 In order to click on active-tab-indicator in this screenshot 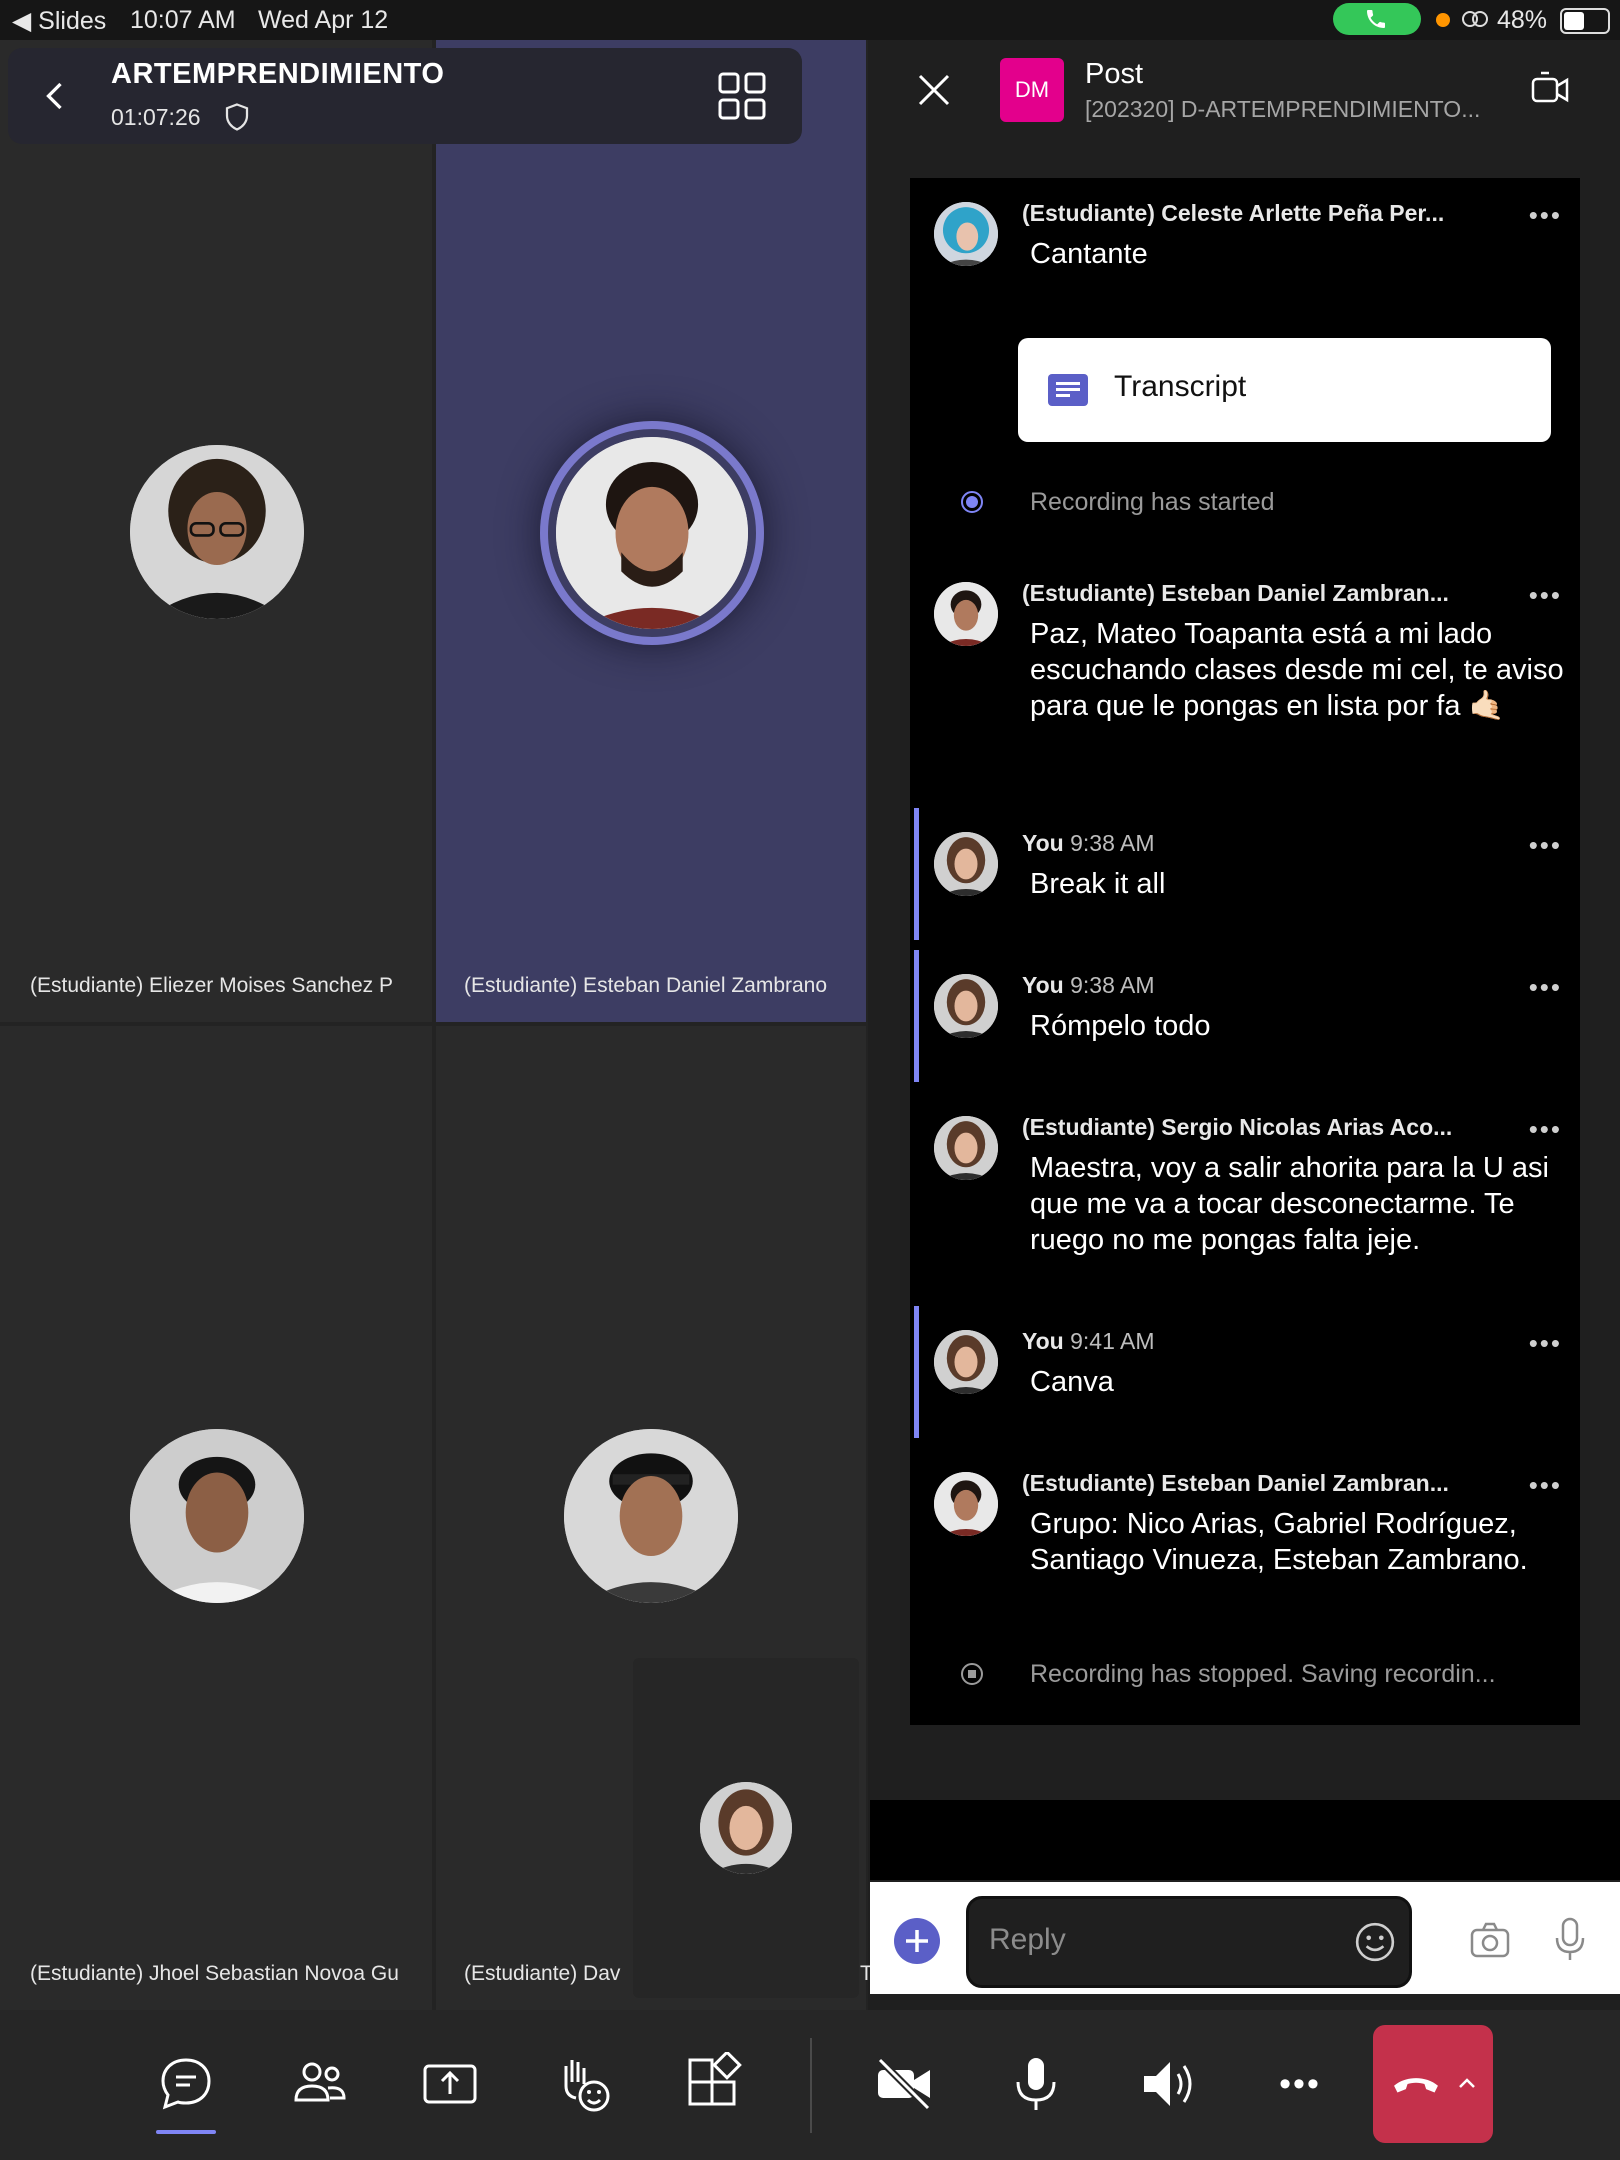, I will do `click(186, 2132)`.